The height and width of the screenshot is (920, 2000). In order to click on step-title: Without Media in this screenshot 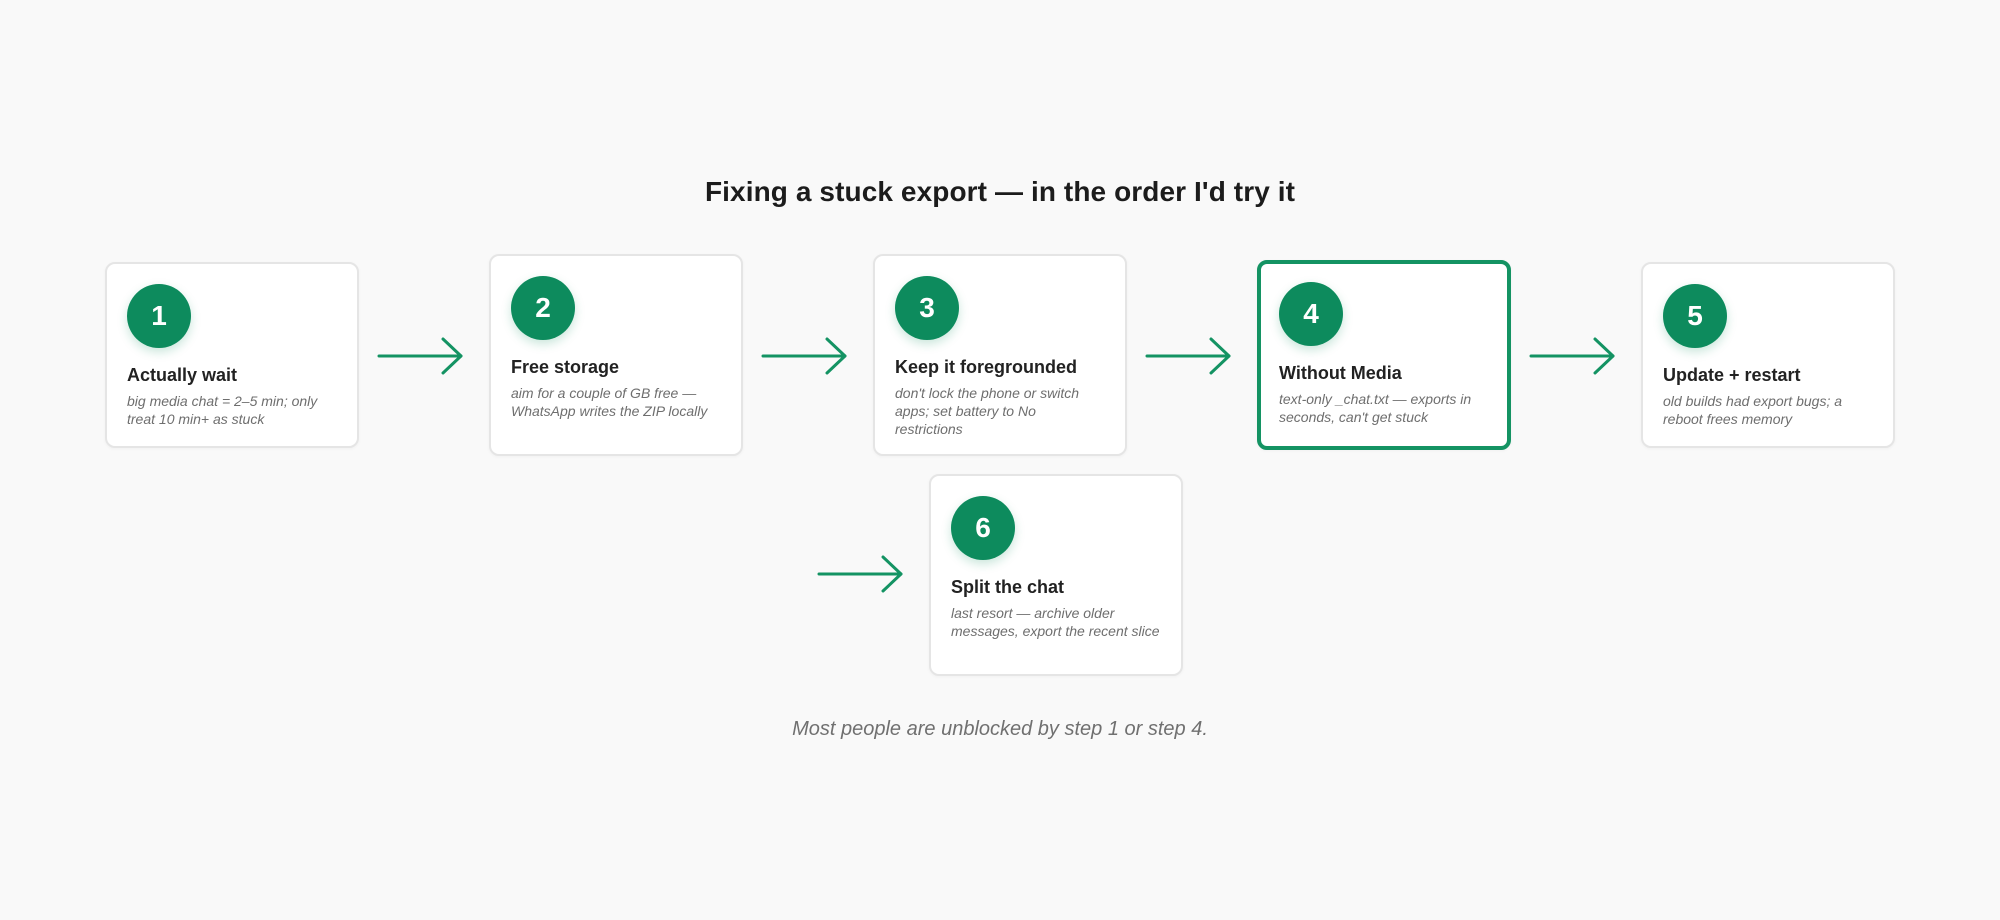, I will do `click(1340, 373)`.